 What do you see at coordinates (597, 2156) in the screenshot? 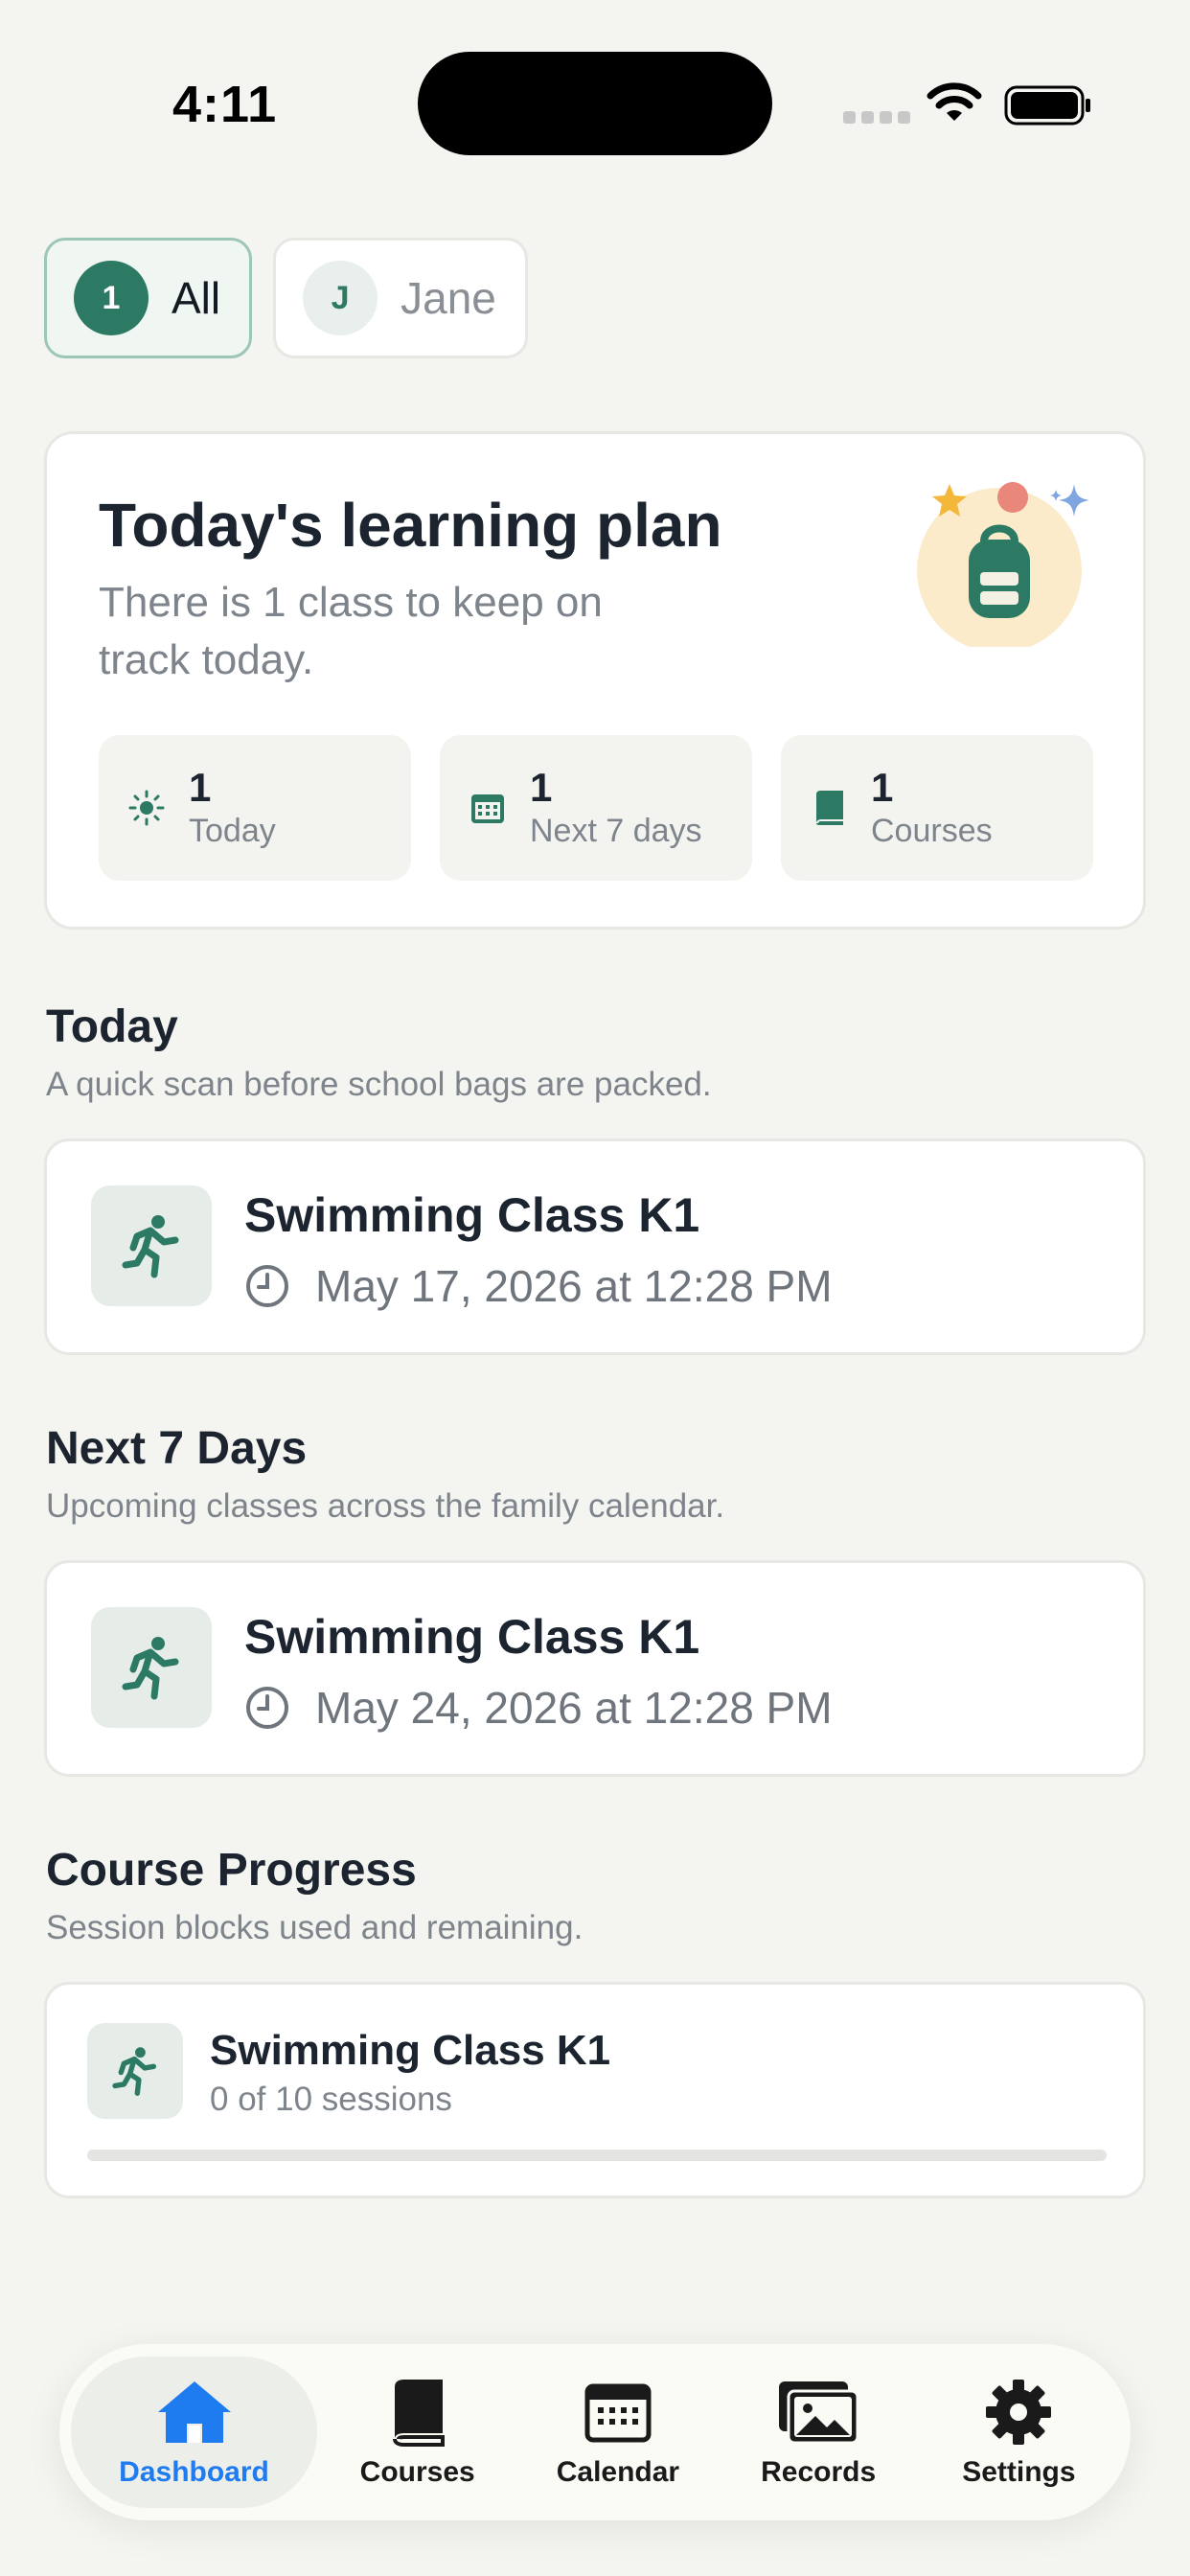
I see `progress-bar` at bounding box center [597, 2156].